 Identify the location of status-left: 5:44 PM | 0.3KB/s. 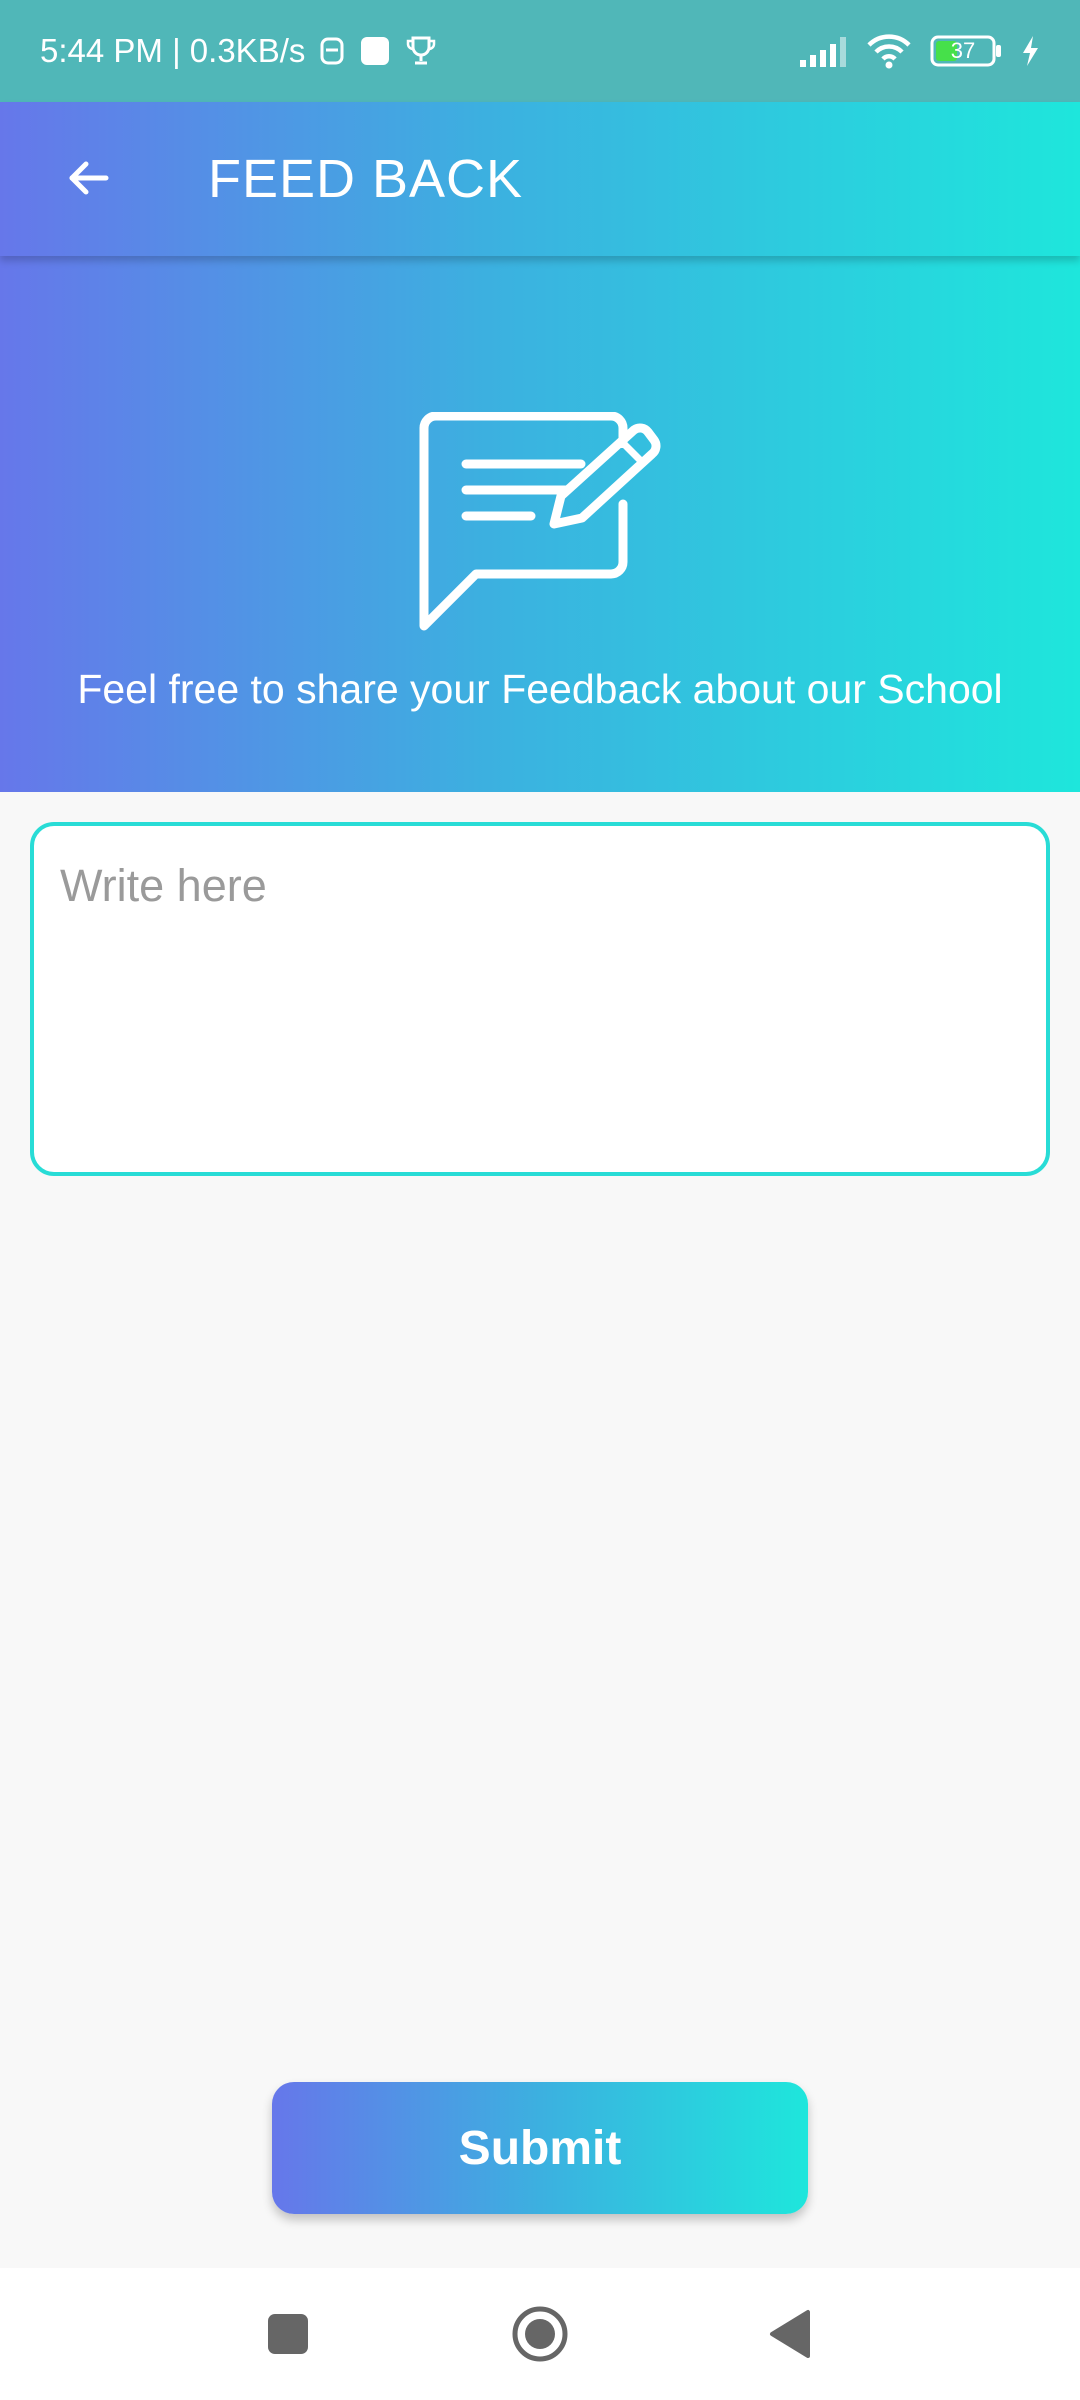
(238, 51).